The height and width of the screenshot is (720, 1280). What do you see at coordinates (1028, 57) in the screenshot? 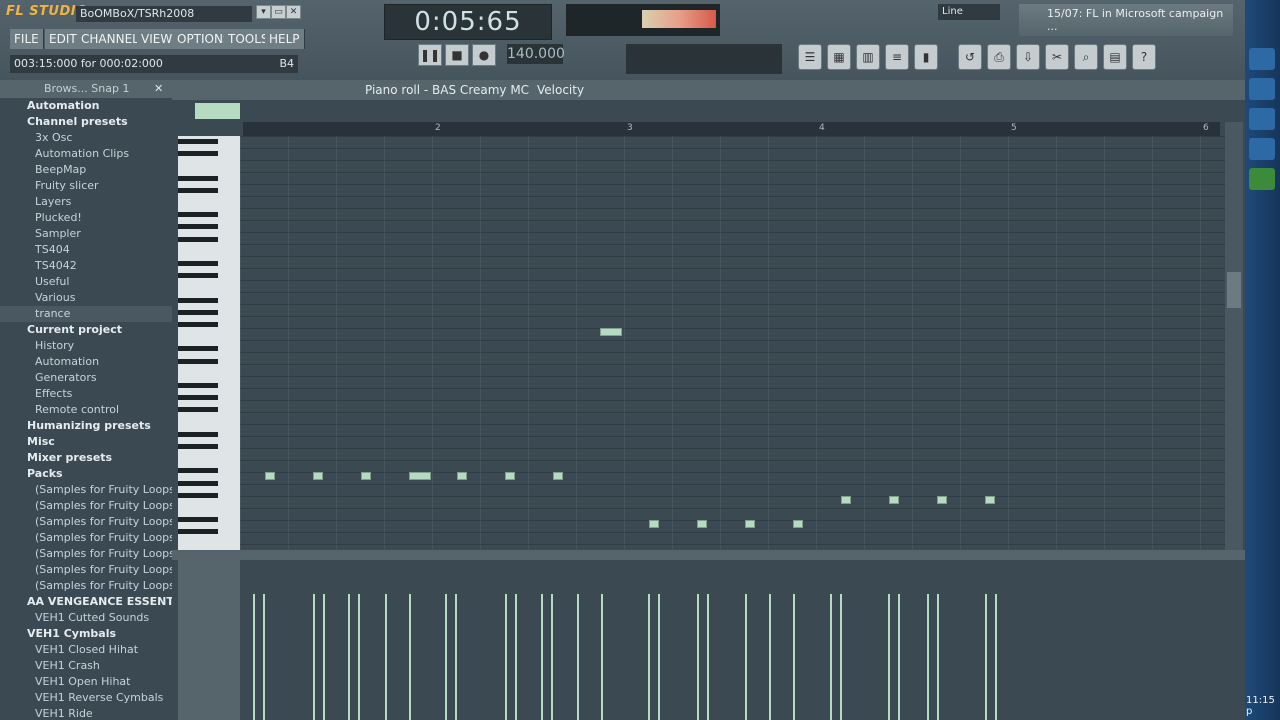
I see `export-icon: ⇩` at bounding box center [1028, 57].